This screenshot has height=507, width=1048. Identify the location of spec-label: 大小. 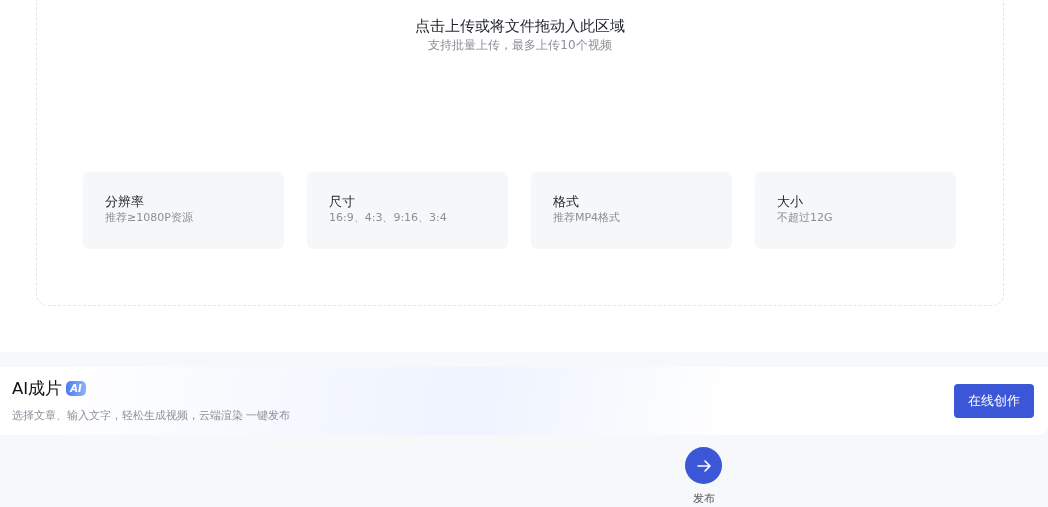
(790, 202).